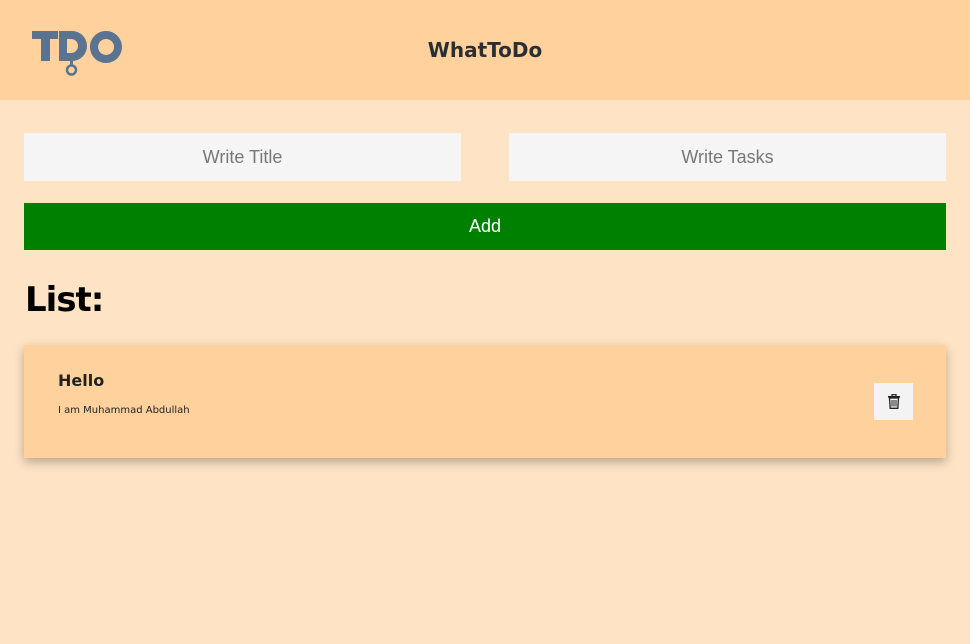 Image resolution: width=970 pixels, height=644 pixels. What do you see at coordinates (64, 300) in the screenshot?
I see `list-heading: List:` at bounding box center [64, 300].